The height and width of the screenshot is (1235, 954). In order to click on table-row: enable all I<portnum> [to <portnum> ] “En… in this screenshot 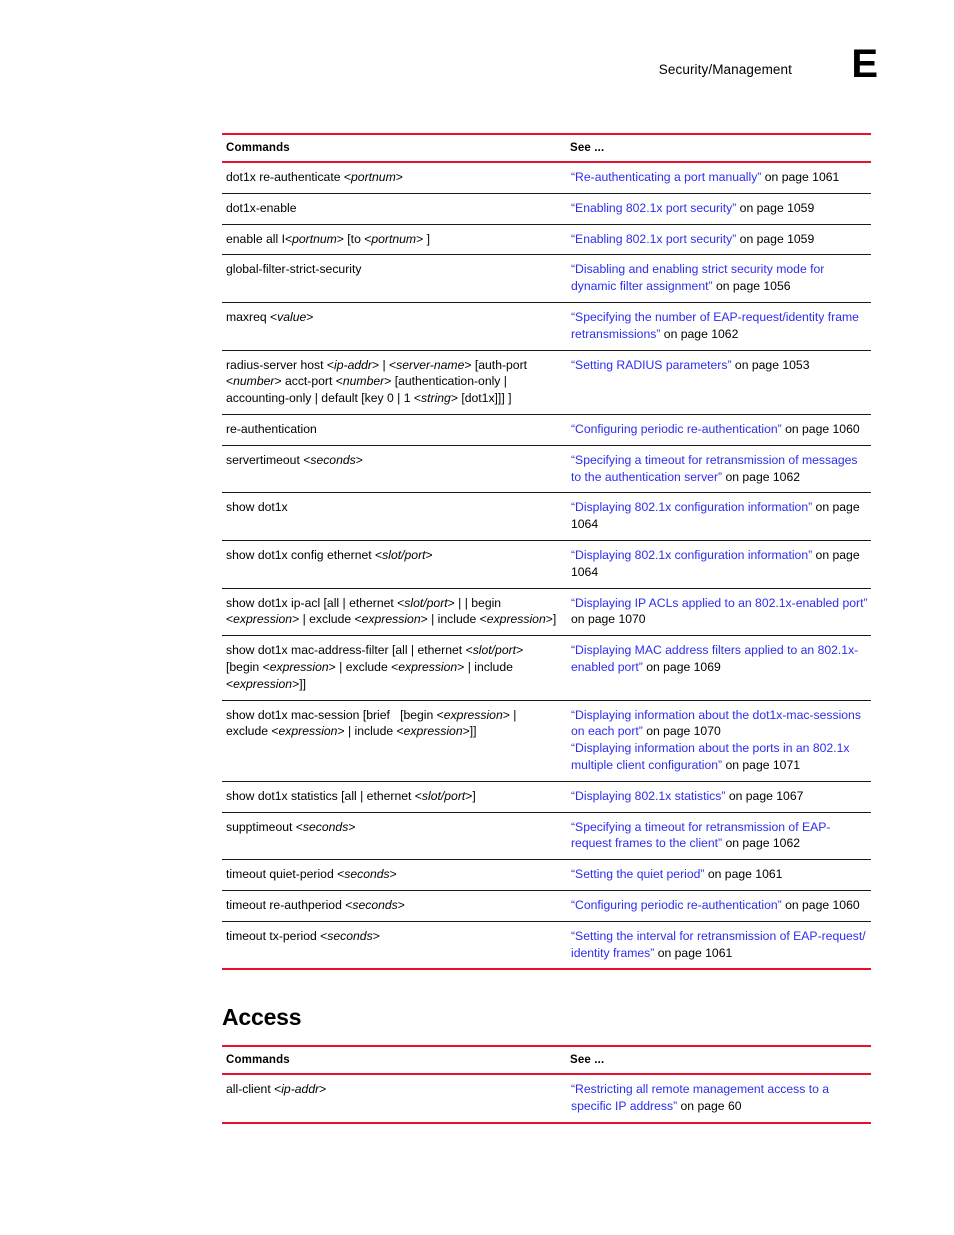, I will do `click(546, 240)`.